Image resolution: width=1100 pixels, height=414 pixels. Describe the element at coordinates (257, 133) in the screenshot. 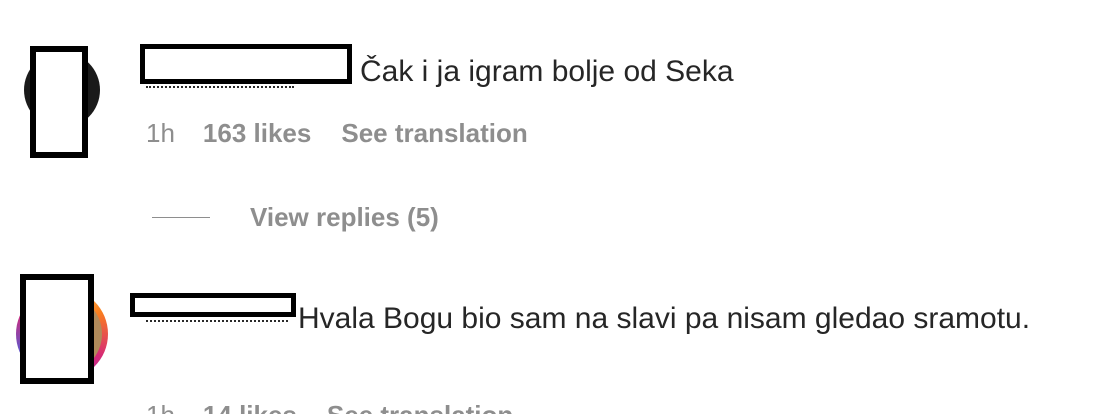

I see `likes-count-button: 163 likes` at that location.